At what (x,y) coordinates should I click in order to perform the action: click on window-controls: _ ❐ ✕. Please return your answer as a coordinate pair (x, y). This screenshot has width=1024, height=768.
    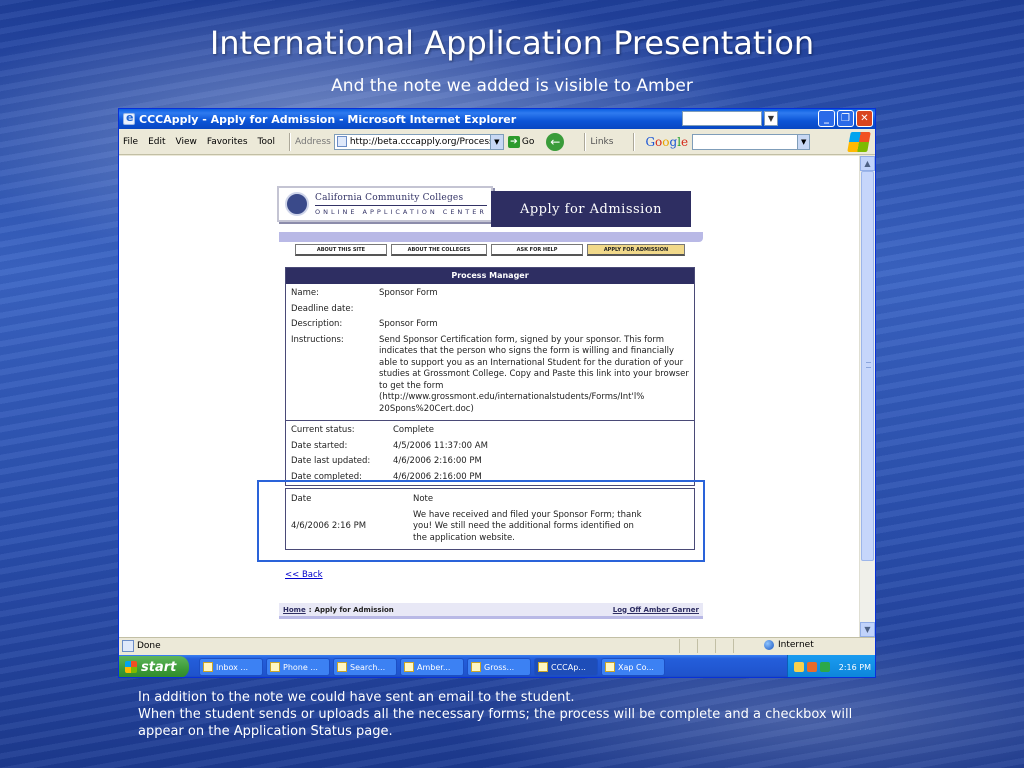
    Looking at the image, I should click on (845, 118).